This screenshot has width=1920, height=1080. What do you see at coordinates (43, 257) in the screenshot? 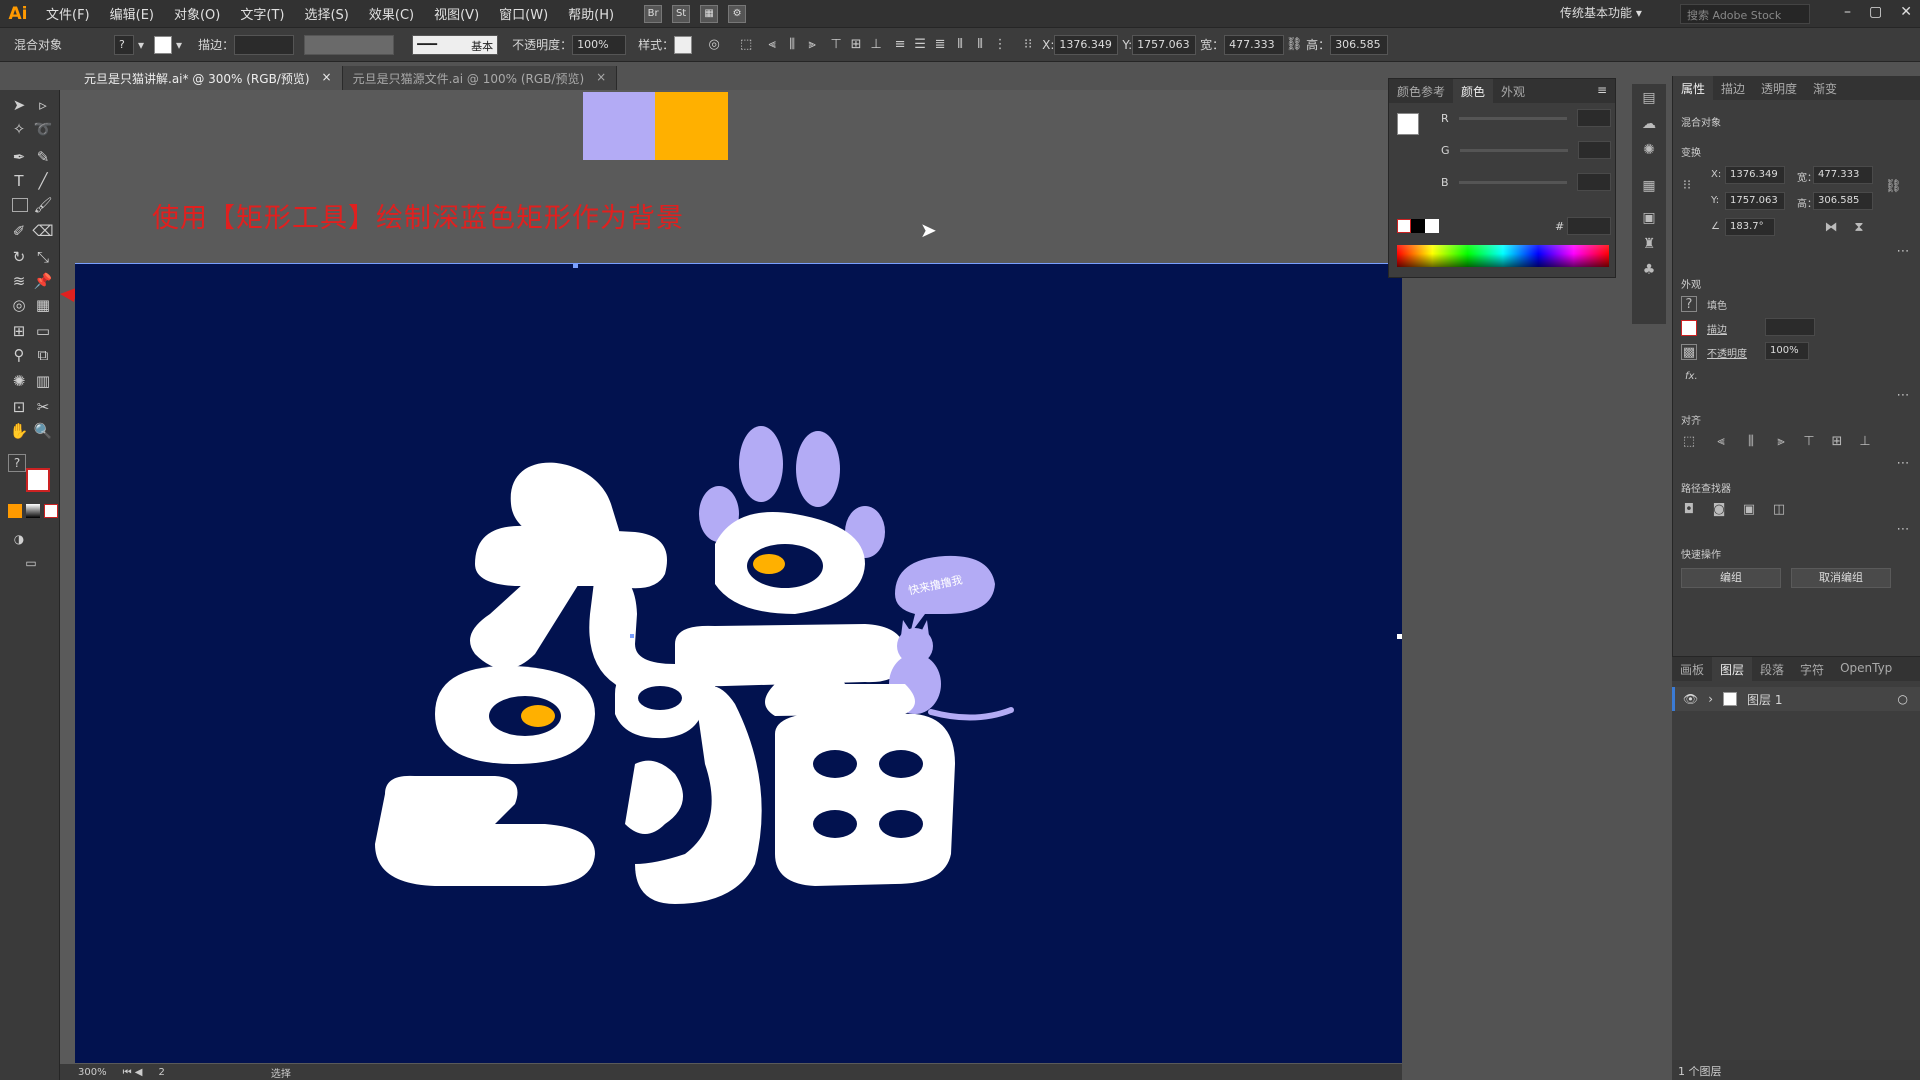
I see `scale-tool-icon: ⤡` at bounding box center [43, 257].